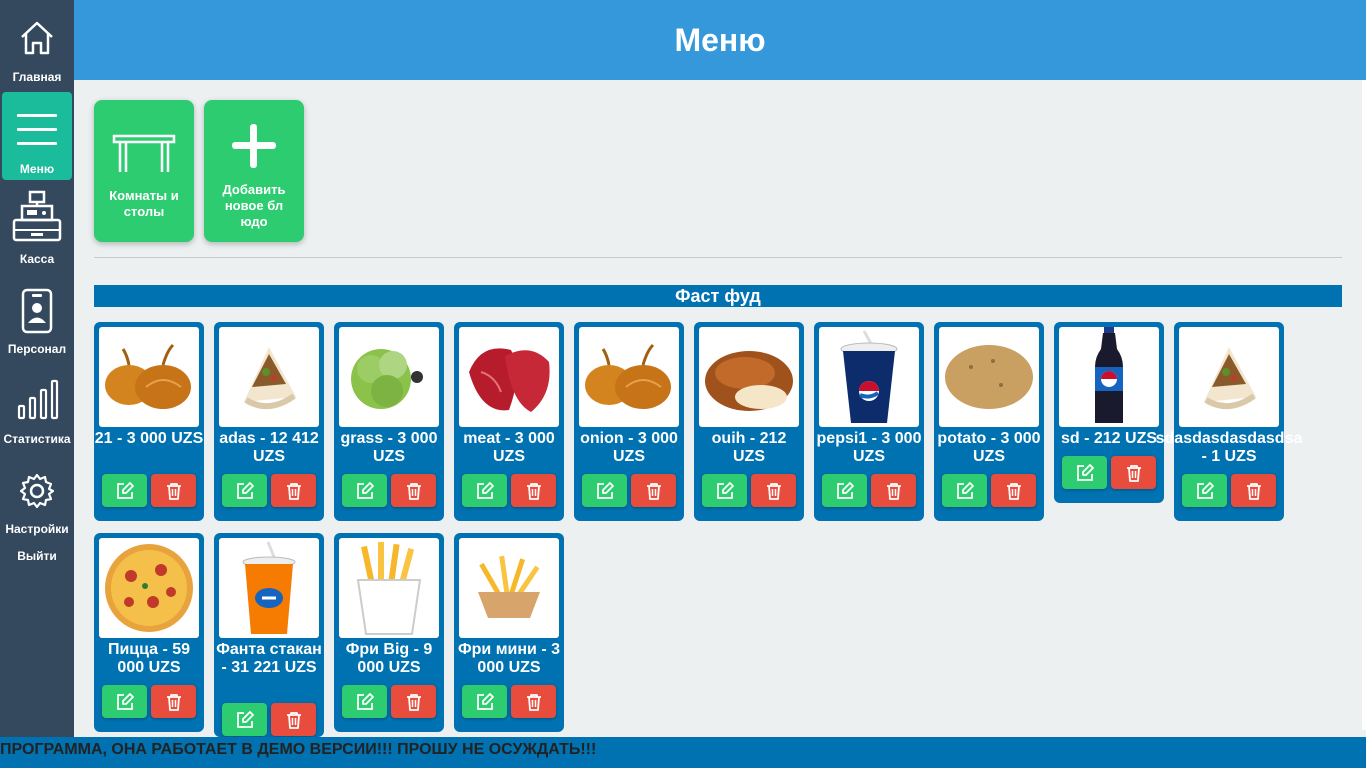 The width and height of the screenshot is (1366, 768). I want to click on nav-item-menu: Меню, so click(37, 136).